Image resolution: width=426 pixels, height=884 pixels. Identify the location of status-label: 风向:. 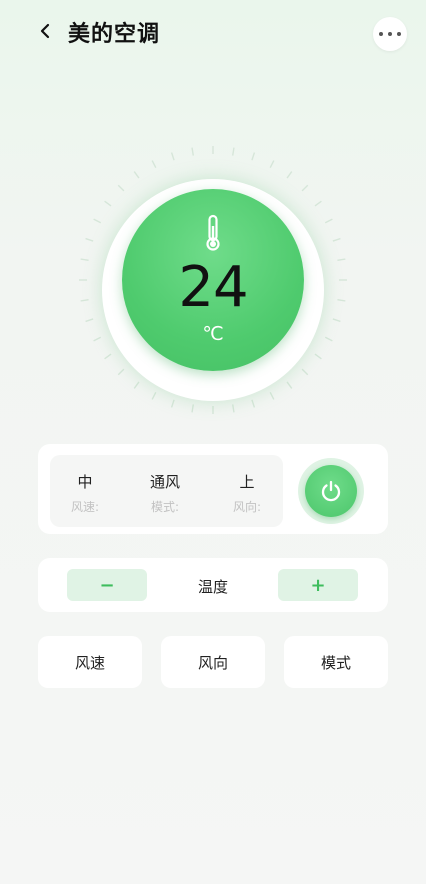
(247, 507).